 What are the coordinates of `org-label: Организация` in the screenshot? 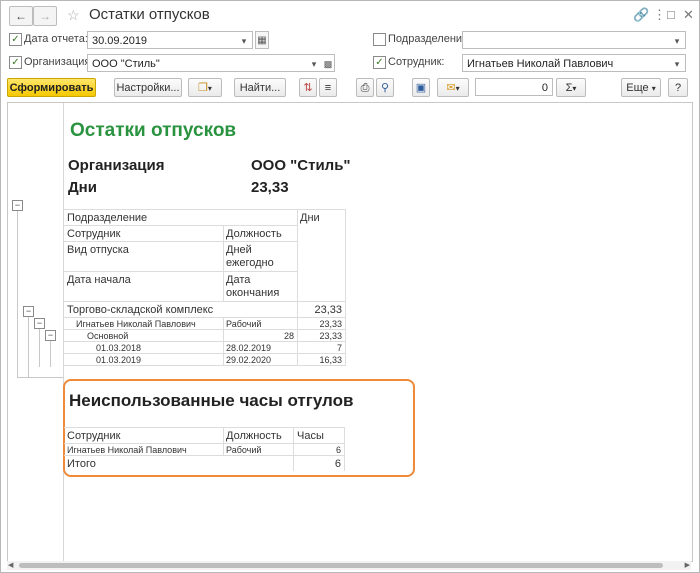 It's located at (116, 165).